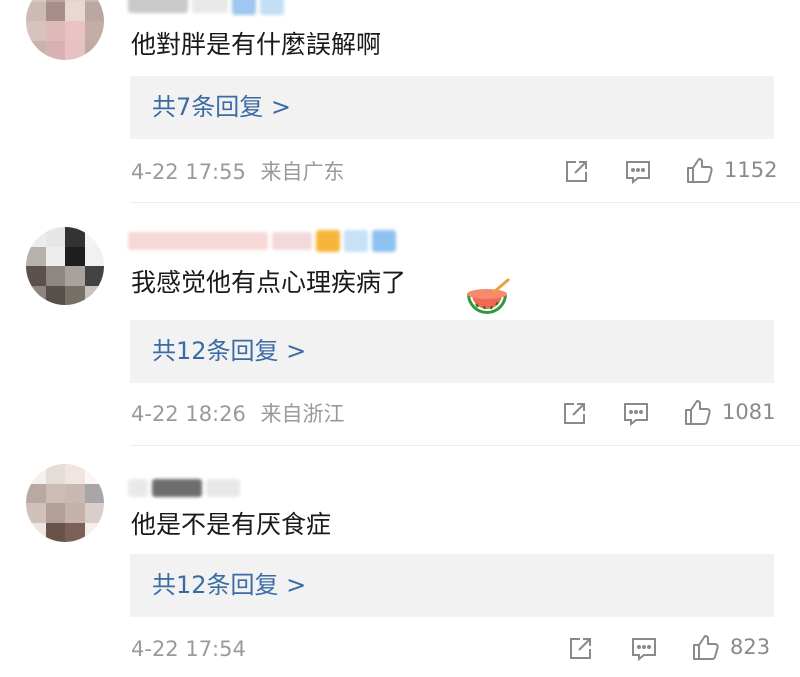 The width and height of the screenshot is (800, 677). I want to click on comment-meta: 4-22 18:26 来自浙江, so click(238, 414).